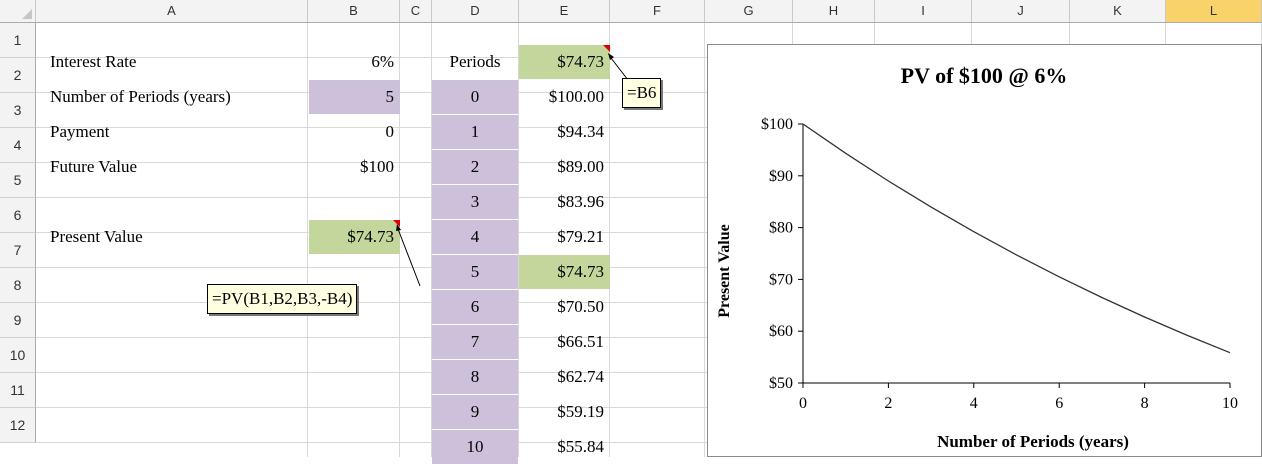 Image resolution: width=1262 pixels, height=464 pixels. I want to click on x-tick-label: 0, so click(803, 403).